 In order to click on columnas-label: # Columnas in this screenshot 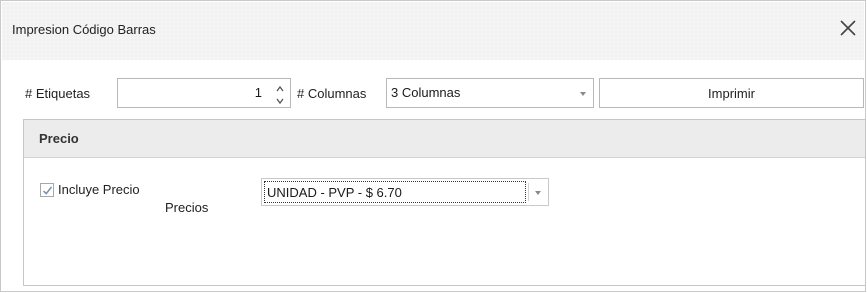, I will do `click(332, 93)`.